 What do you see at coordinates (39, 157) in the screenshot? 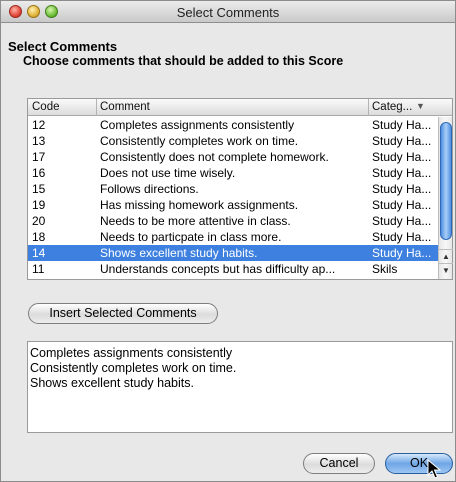
I see `cell-code: 17` at bounding box center [39, 157].